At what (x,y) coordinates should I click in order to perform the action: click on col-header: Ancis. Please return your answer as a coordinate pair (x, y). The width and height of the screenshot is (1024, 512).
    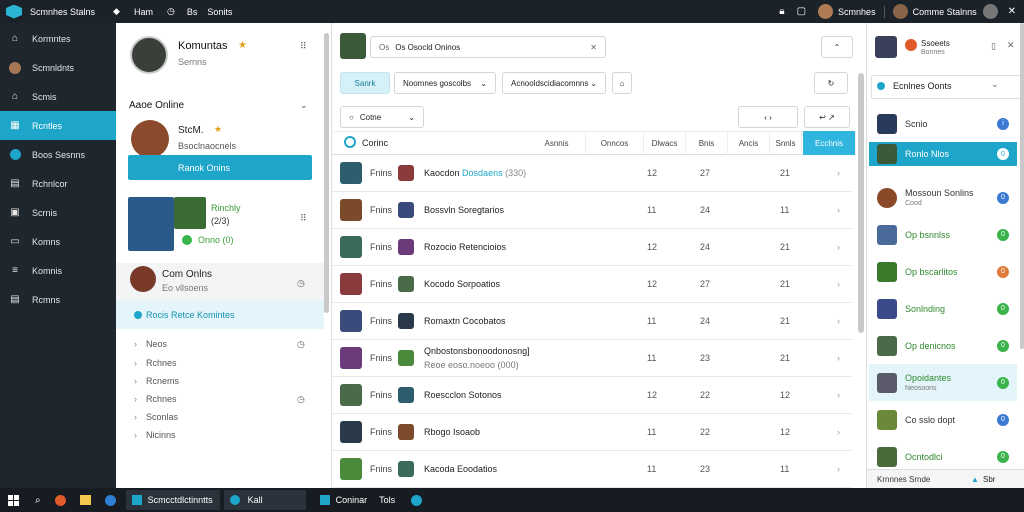
    Looking at the image, I should click on (749, 143).